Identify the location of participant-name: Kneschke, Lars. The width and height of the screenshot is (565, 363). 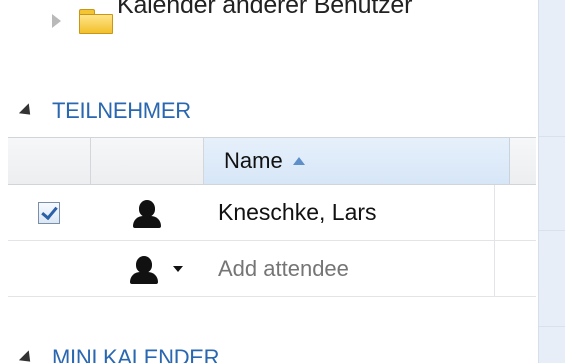
(297, 212).